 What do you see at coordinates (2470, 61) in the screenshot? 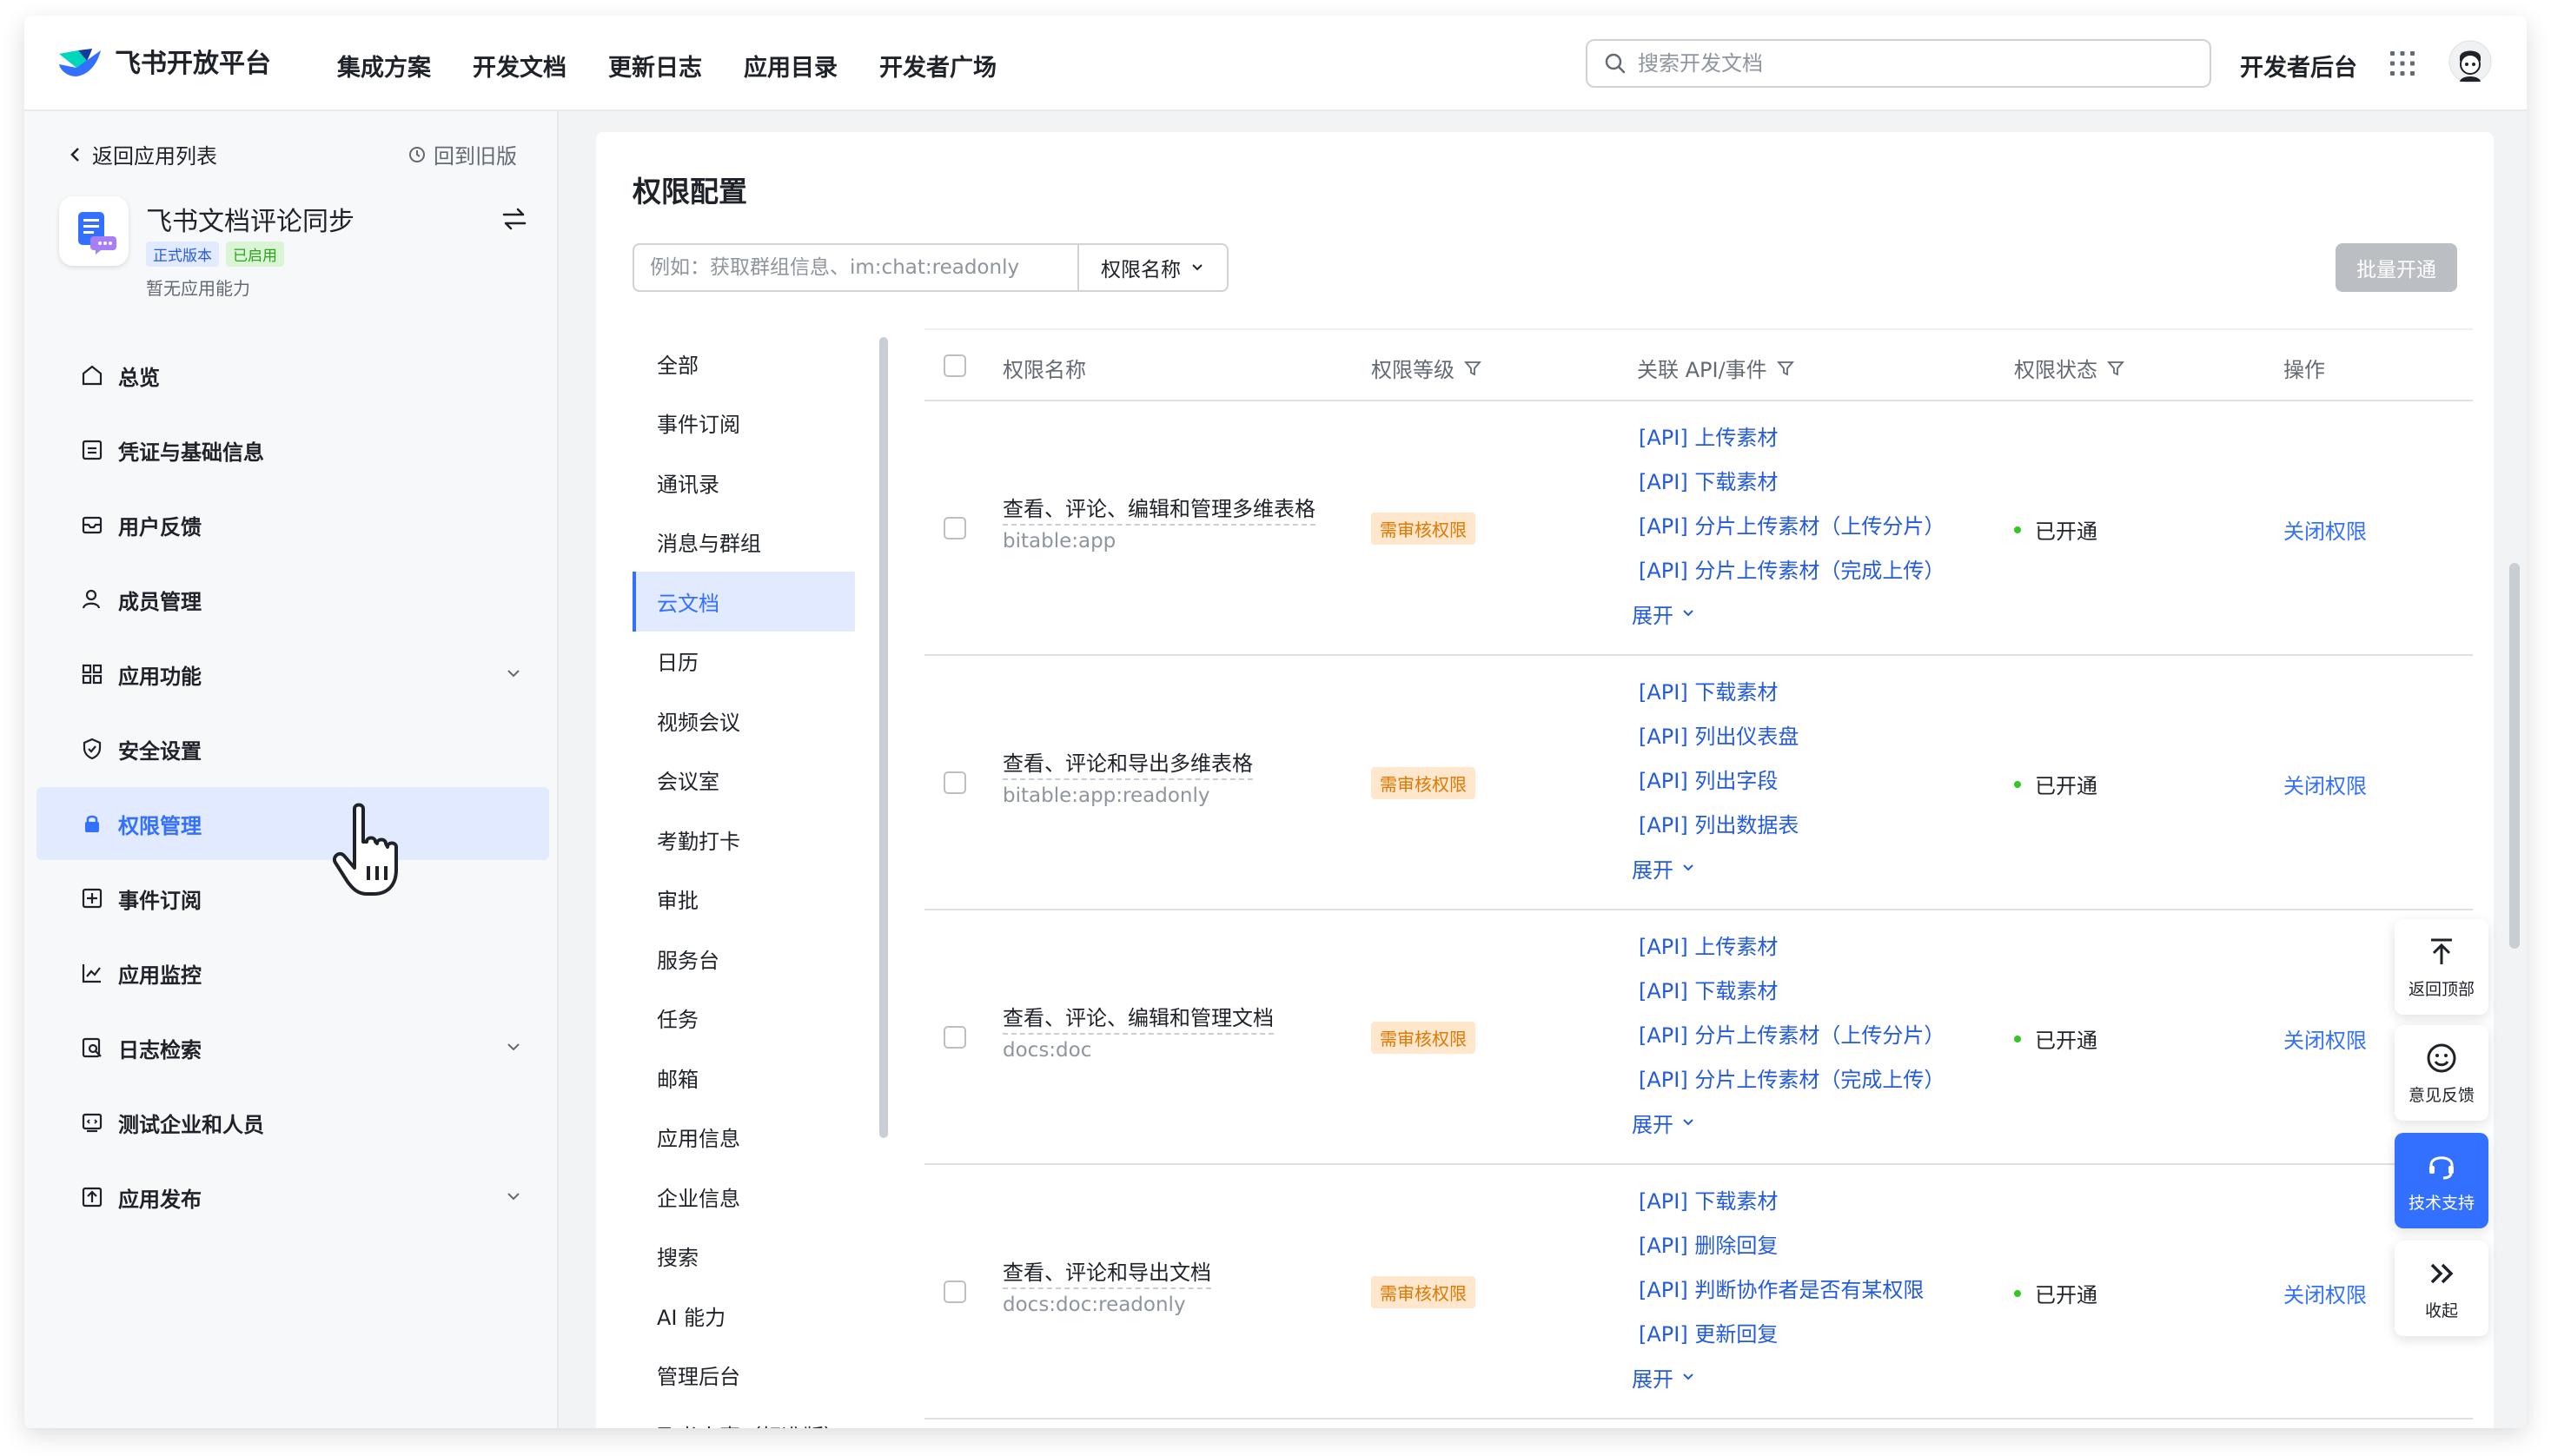
I see `avatar` at bounding box center [2470, 61].